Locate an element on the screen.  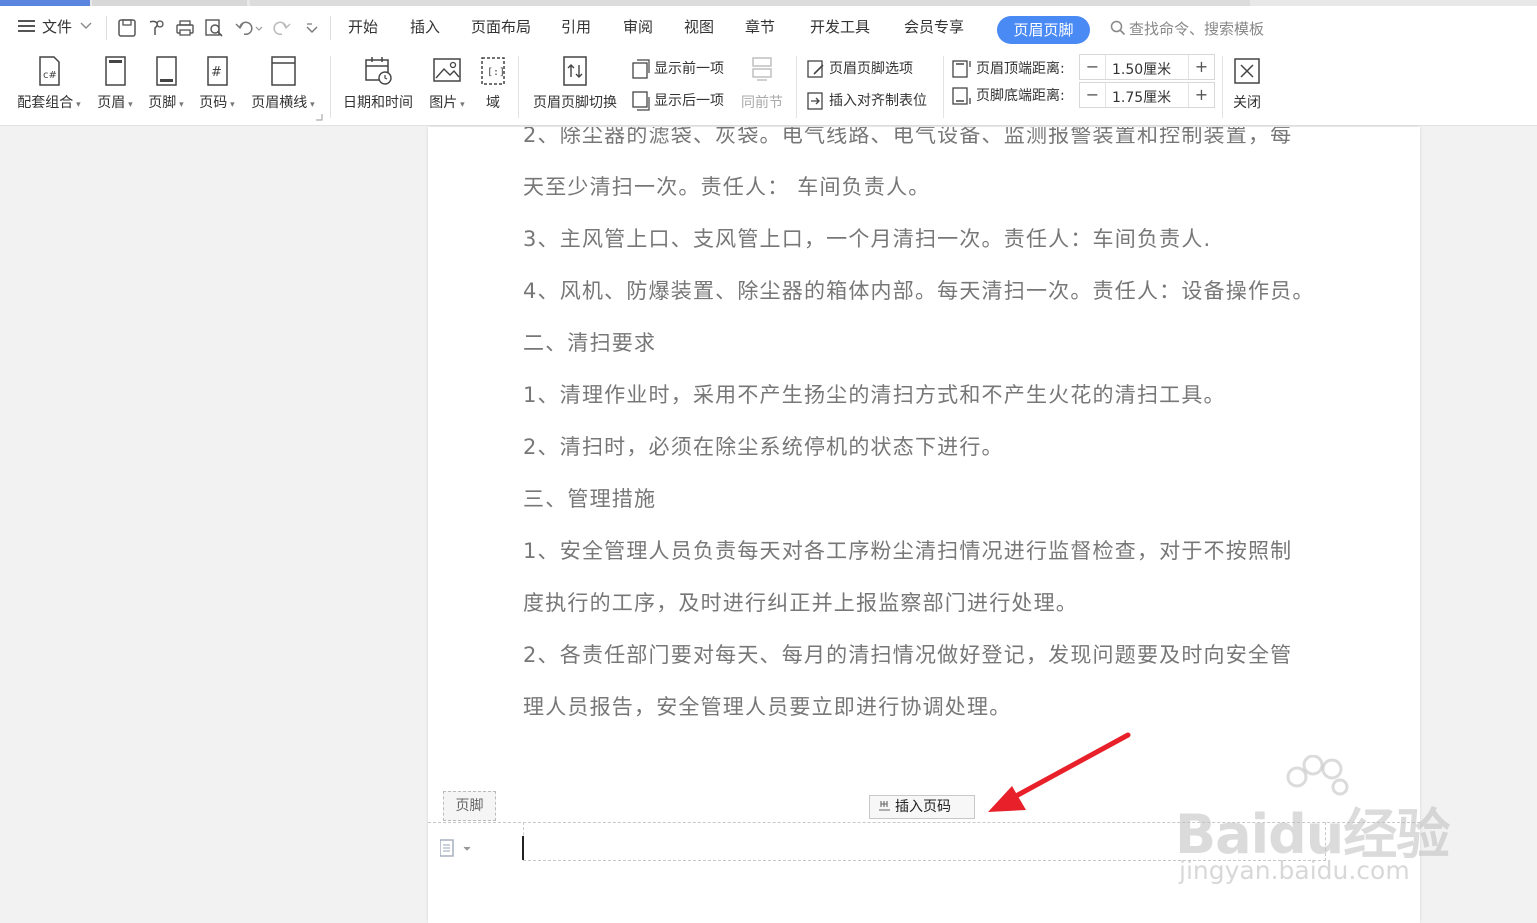
search-icon is located at coordinates (1118, 28).